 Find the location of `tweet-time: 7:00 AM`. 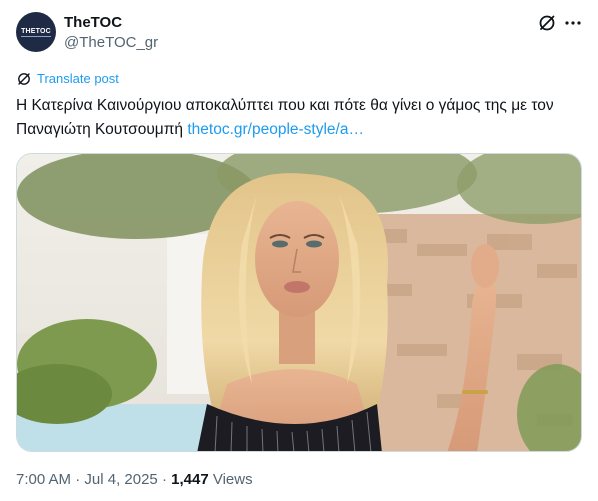

tweet-time: 7:00 AM is located at coordinates (43, 479).